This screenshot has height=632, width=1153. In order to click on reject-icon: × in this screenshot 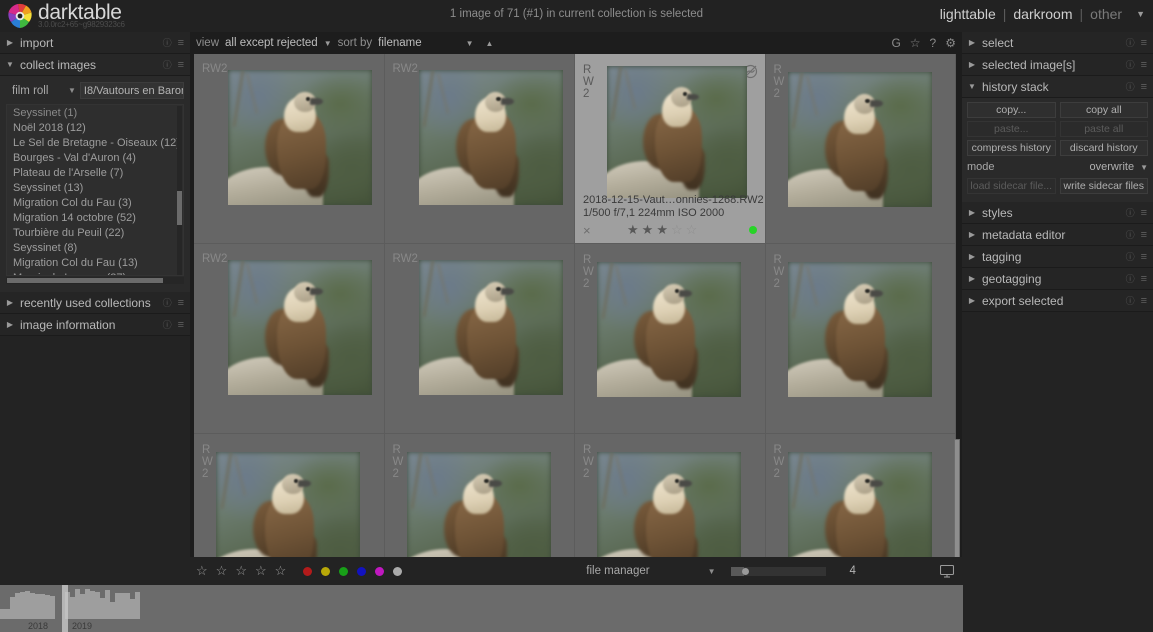, I will do `click(591, 230)`.